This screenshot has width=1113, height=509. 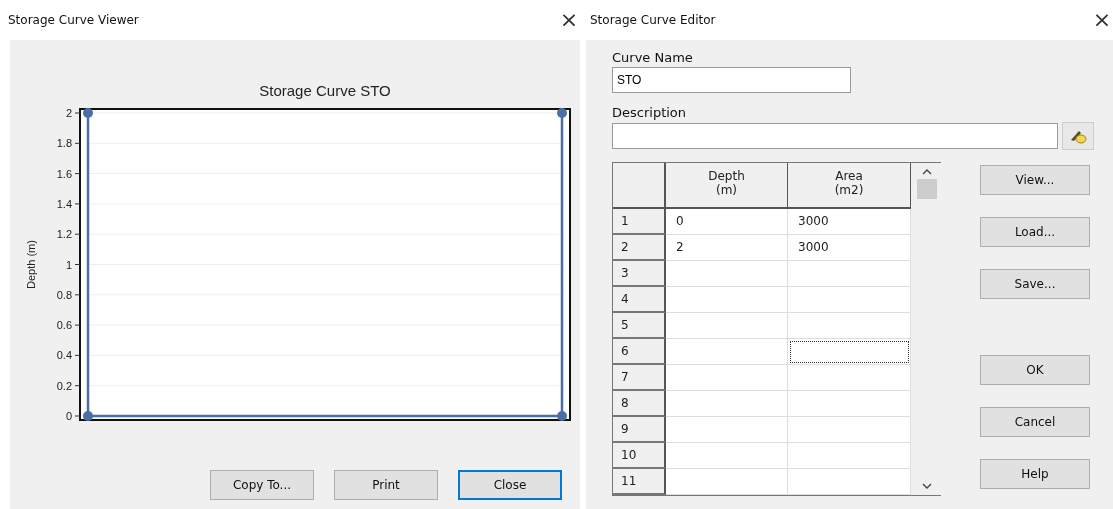 What do you see at coordinates (727, 222) in the screenshot?
I see `table-cell: 0` at bounding box center [727, 222].